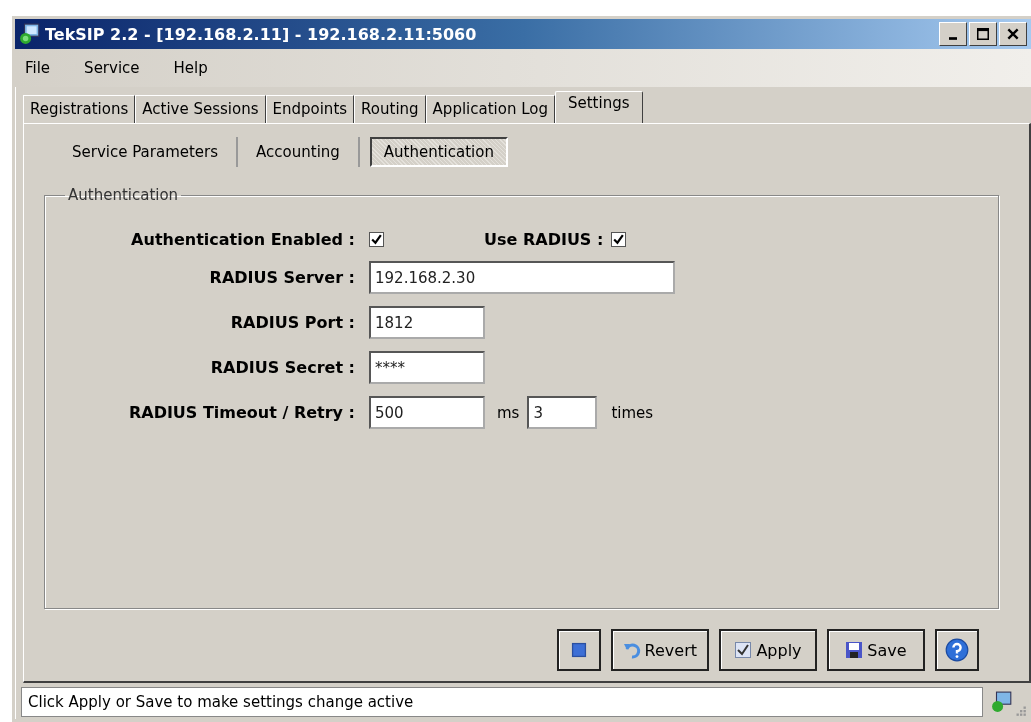 The height and width of the screenshot is (722, 1031). I want to click on sub-tab: Service Parameters, so click(146, 152).